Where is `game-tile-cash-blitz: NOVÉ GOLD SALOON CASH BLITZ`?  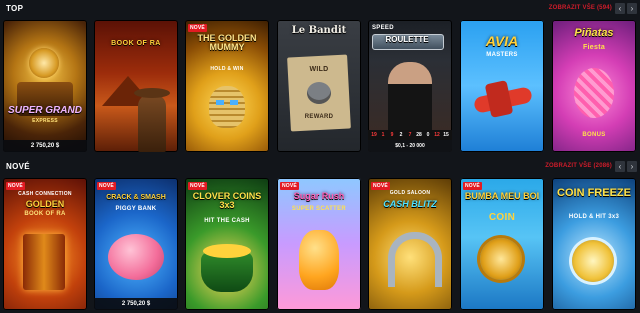 game-tile-cash-blitz: NOVÉ GOLD SALOON CASH BLITZ is located at coordinates (410, 244).